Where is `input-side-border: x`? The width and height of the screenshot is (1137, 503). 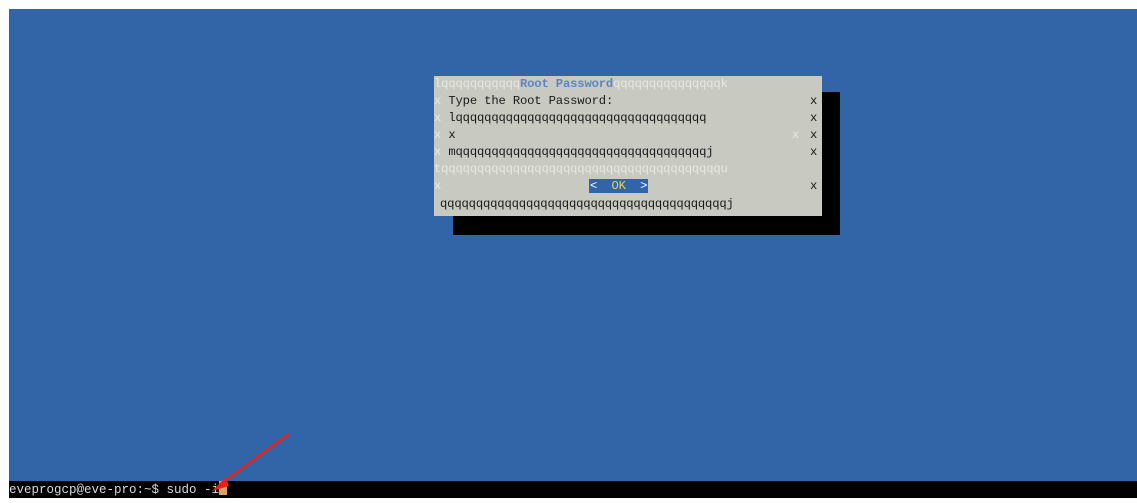 input-side-border: x is located at coordinates (796, 135).